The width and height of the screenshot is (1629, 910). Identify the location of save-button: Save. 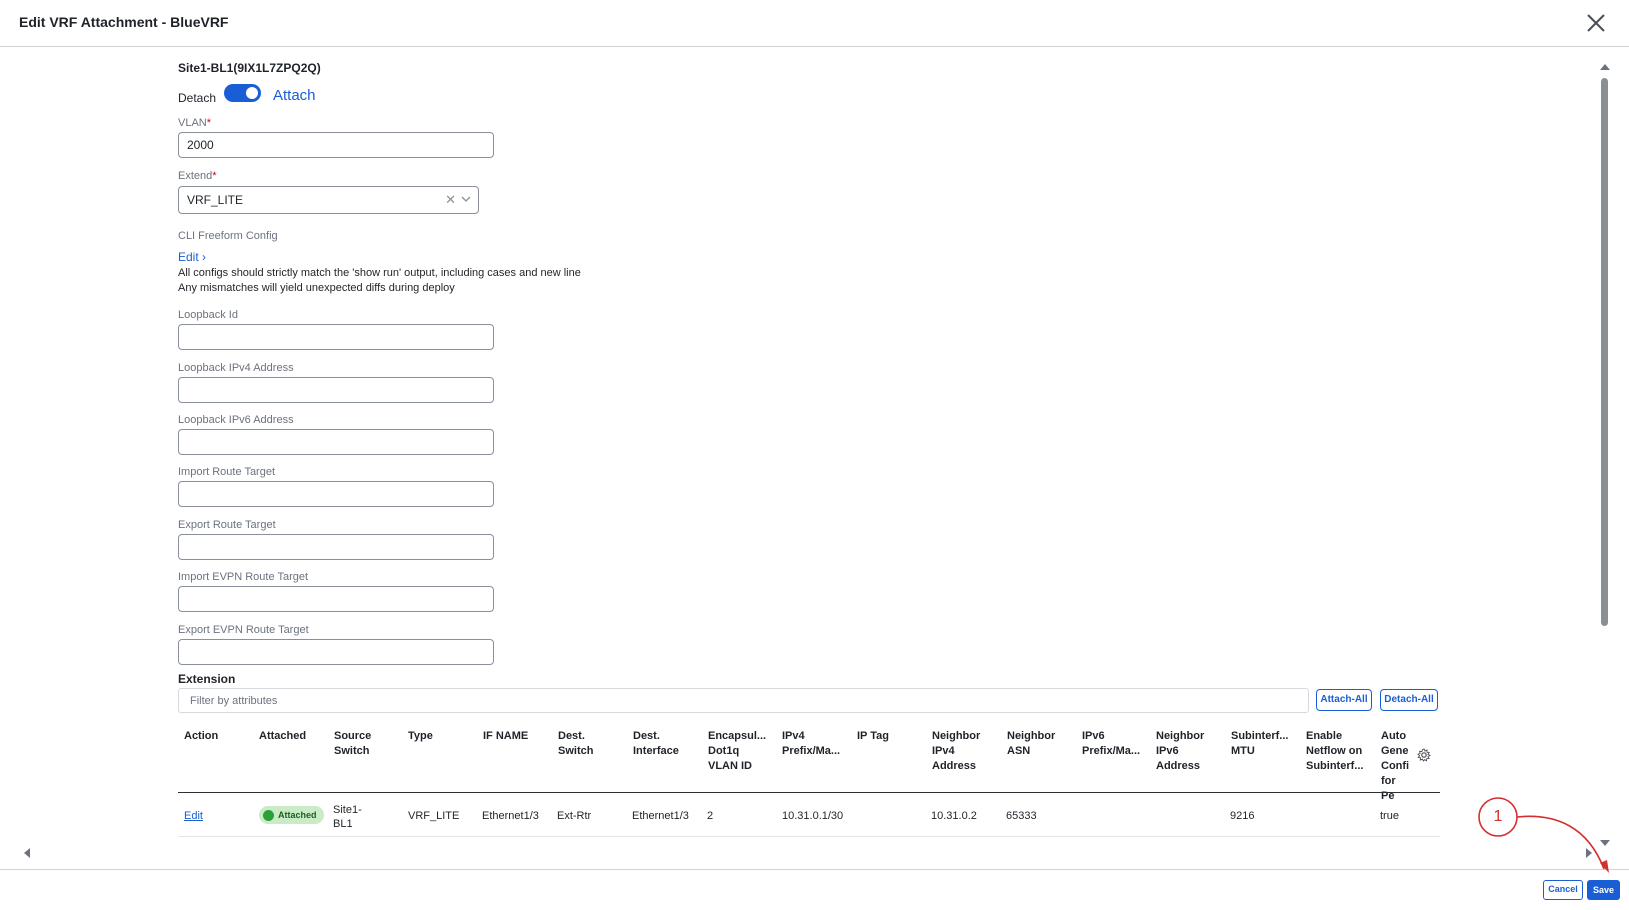
(1603, 890).